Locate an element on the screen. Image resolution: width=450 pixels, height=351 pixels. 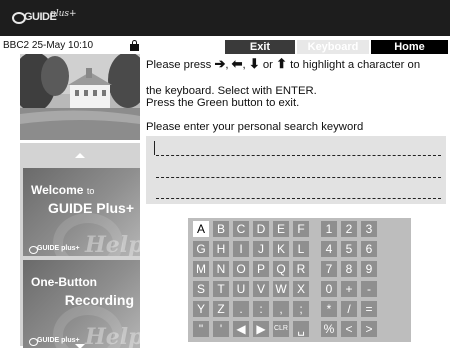
key: CLR is located at coordinates (281, 329).